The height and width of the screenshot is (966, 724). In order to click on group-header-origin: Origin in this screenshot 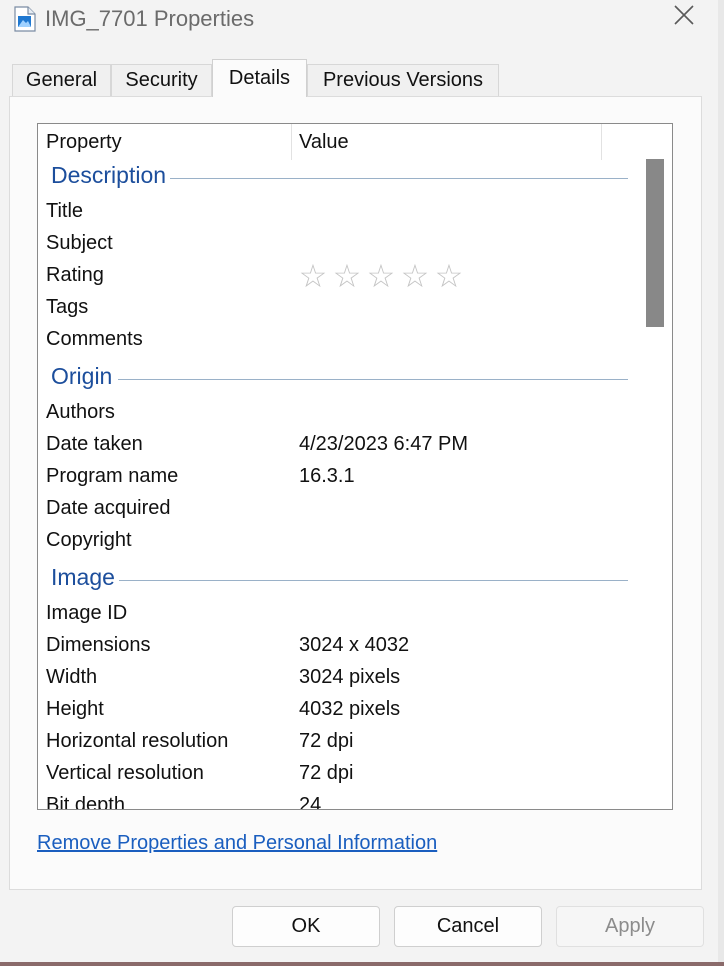, I will do `click(333, 379)`.